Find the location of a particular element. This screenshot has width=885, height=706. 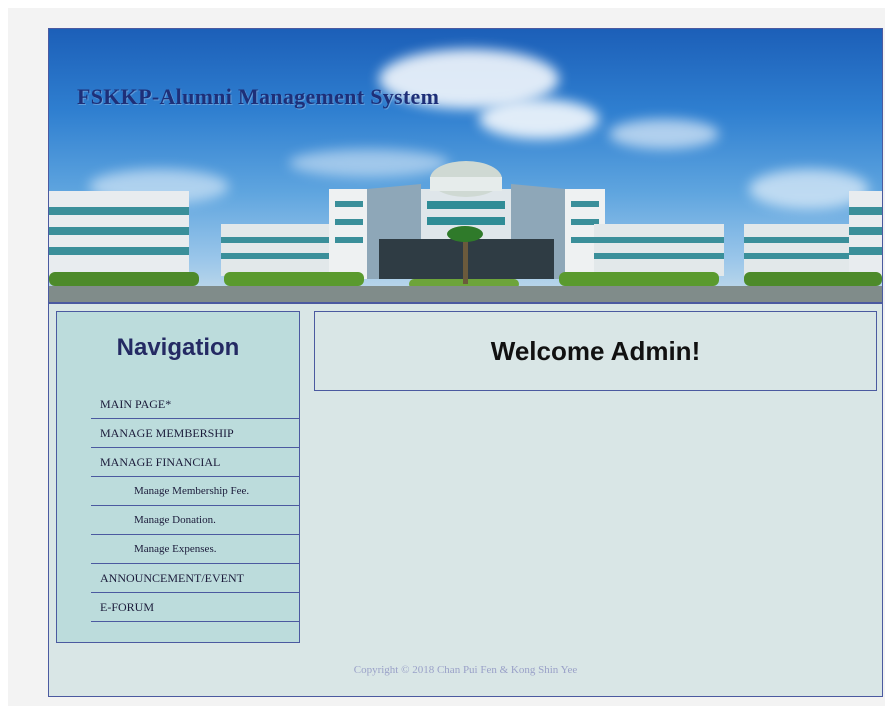

nav-item-manage-membership: MANAGE MEMBERSHIP is located at coordinates (195, 433).